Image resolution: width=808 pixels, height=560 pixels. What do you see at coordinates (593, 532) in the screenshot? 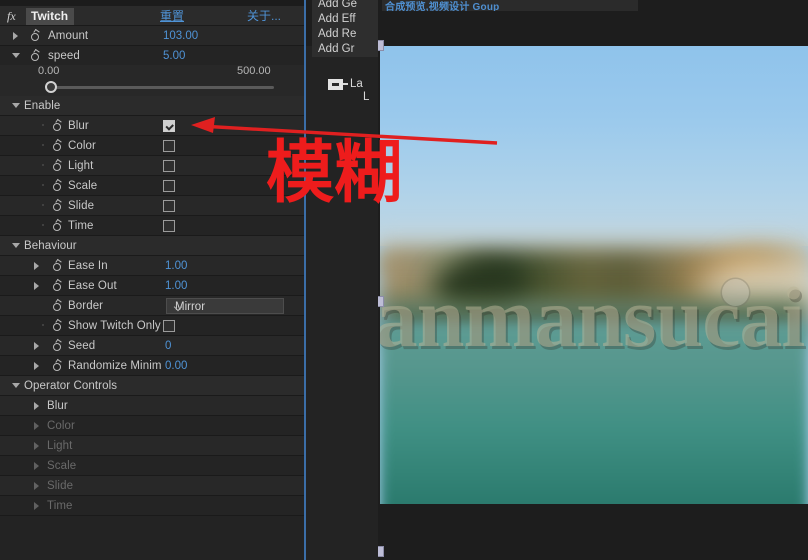
I see `preview-bottom-bar` at bounding box center [593, 532].